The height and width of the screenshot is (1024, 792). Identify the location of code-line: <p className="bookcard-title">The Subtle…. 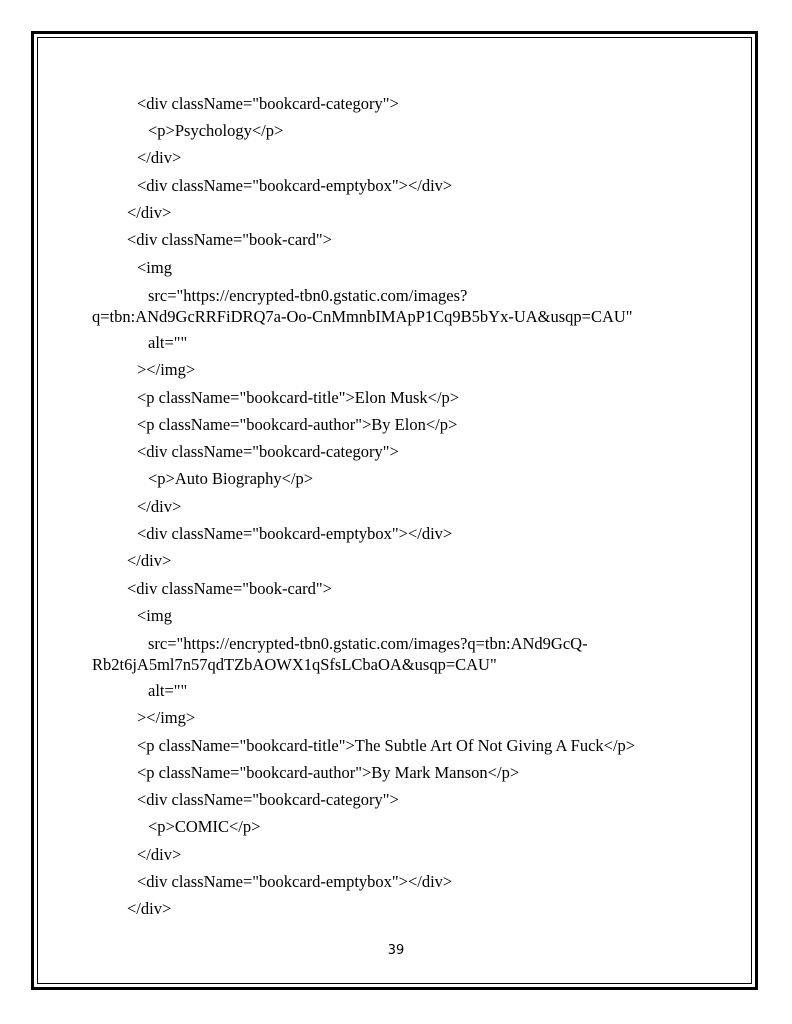
(386, 745).